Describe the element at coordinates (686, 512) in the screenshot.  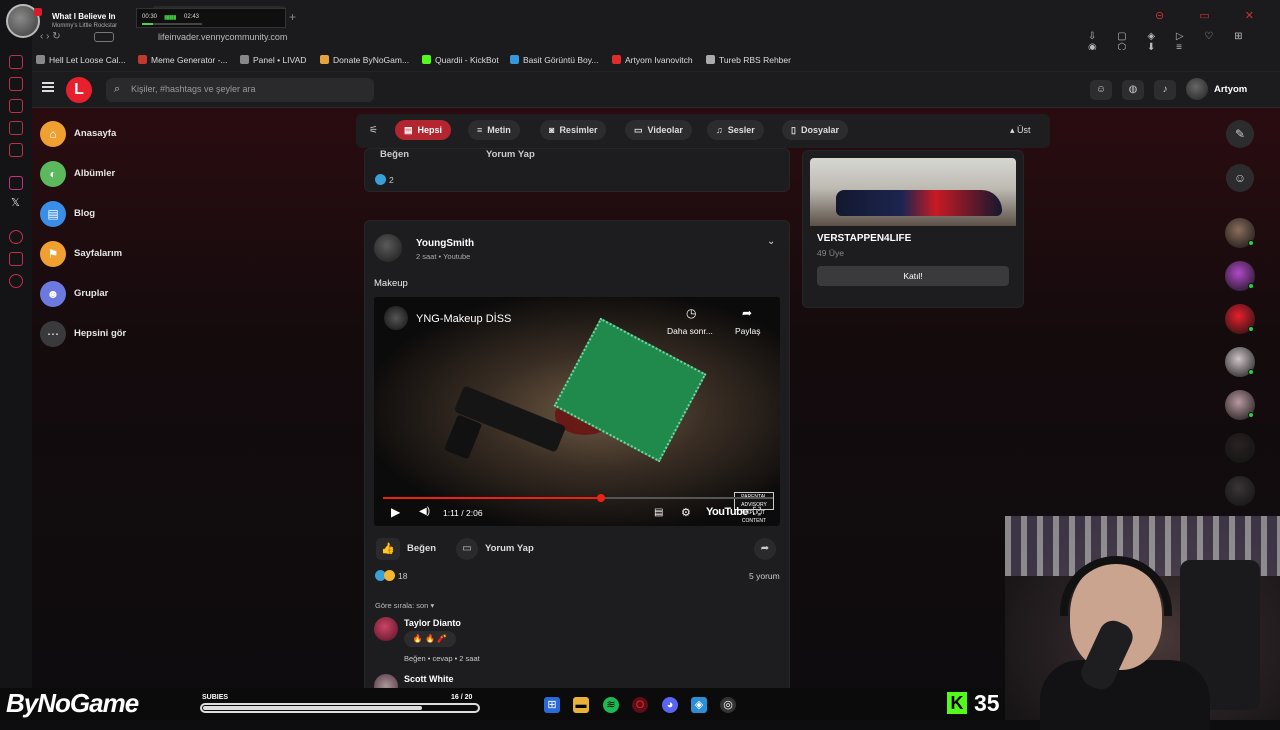
I see `gear-icon: ⚙` at that location.